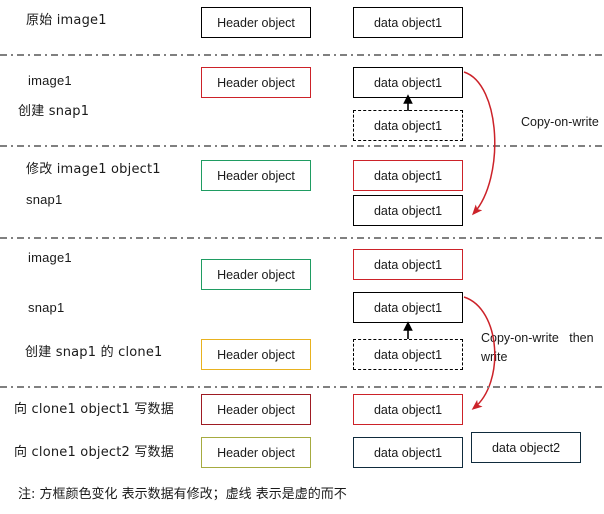 Image resolution: width=604 pixels, height=514 pixels. Describe the element at coordinates (560, 122) in the screenshot. I see `section-2-copy-on-write-annotation: Copy-on-write` at that location.